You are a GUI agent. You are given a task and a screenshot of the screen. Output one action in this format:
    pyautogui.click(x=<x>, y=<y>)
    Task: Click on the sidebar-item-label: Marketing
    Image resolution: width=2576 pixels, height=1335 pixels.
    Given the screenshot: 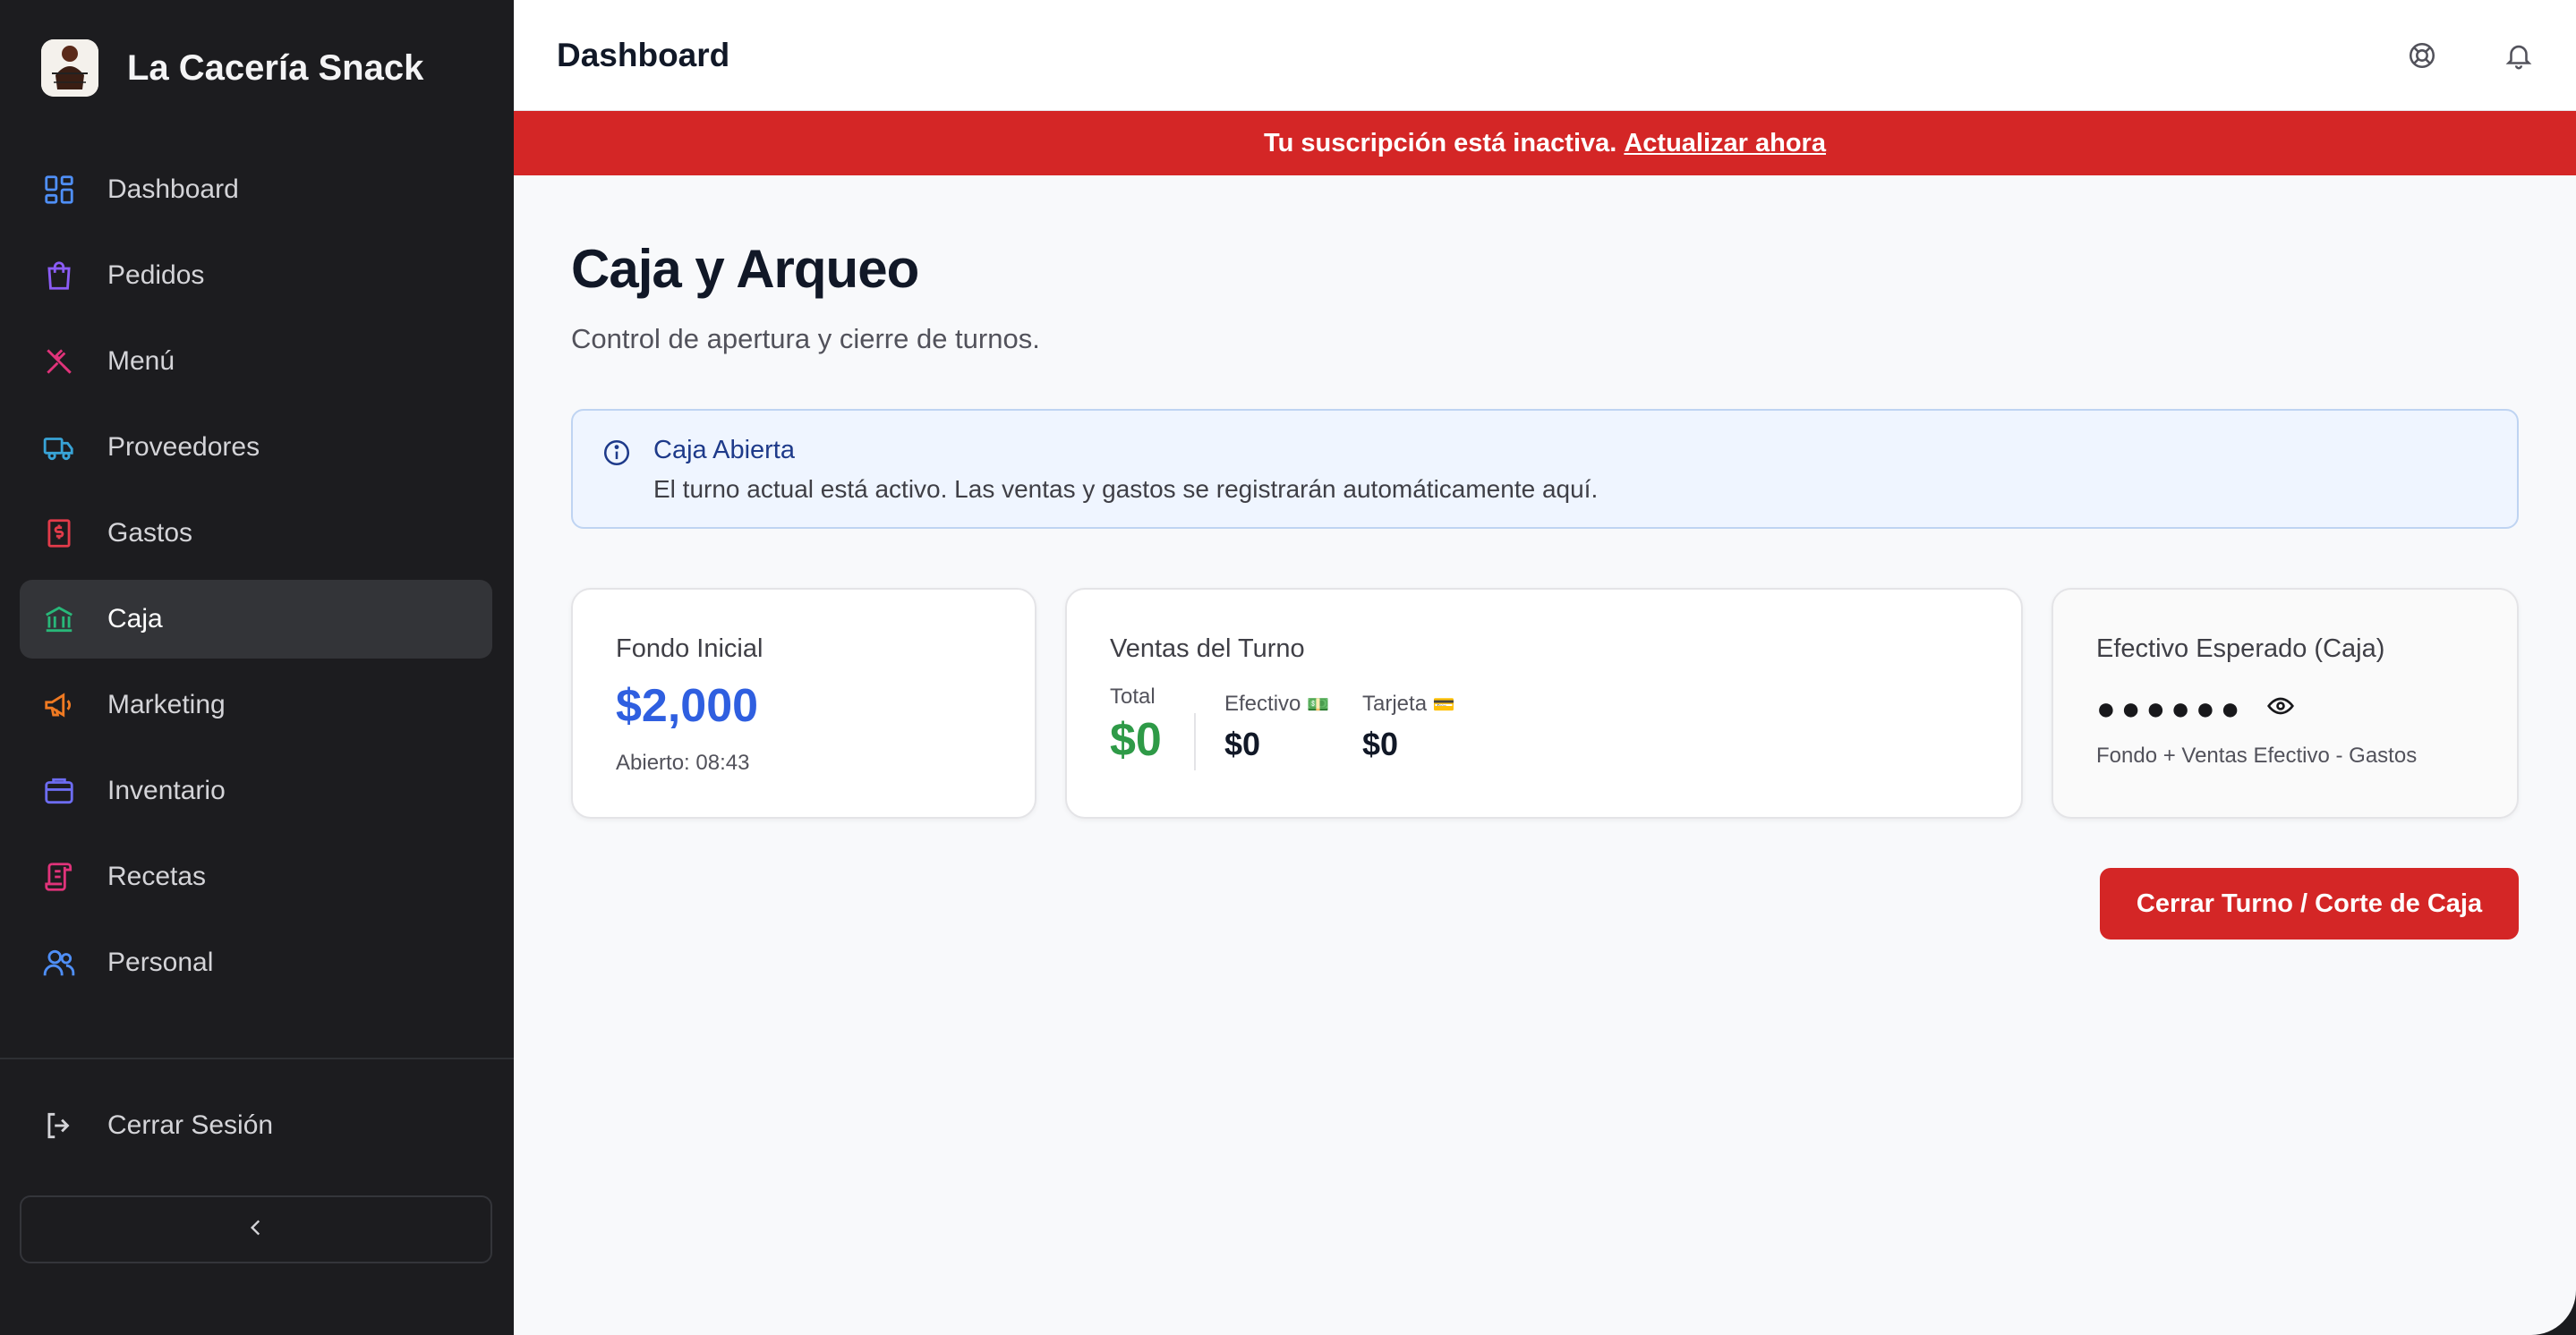 What is the action you would take?
    pyautogui.click(x=166, y=704)
    